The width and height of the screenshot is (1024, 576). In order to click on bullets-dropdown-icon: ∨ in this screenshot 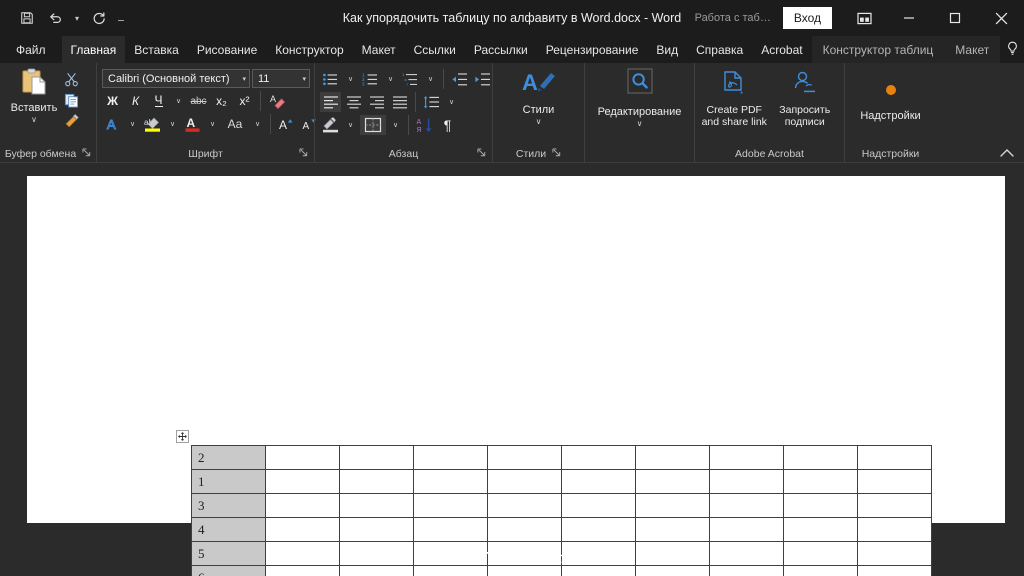, I will do `click(350, 79)`.